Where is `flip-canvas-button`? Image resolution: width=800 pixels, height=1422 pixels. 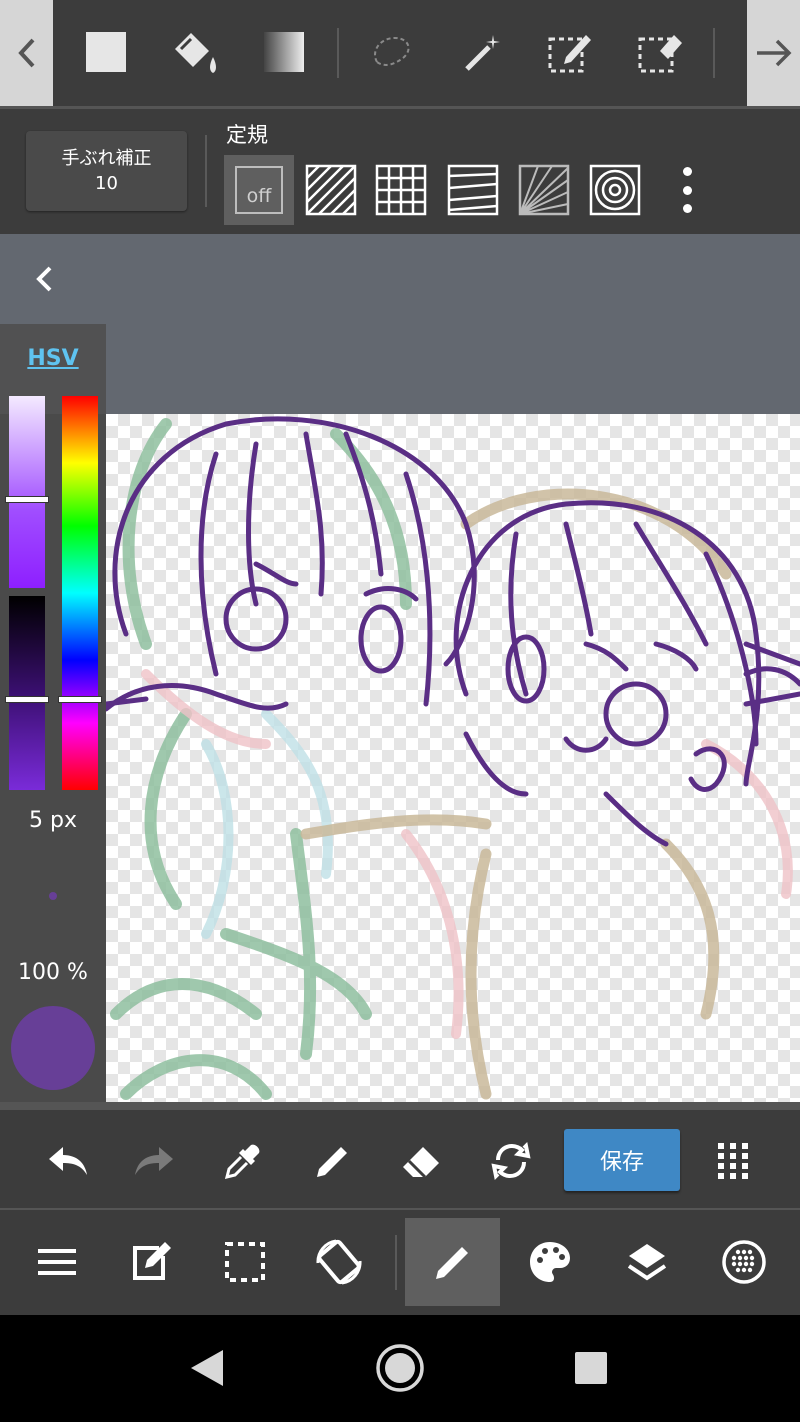
flip-canvas-button is located at coordinates (511, 1161).